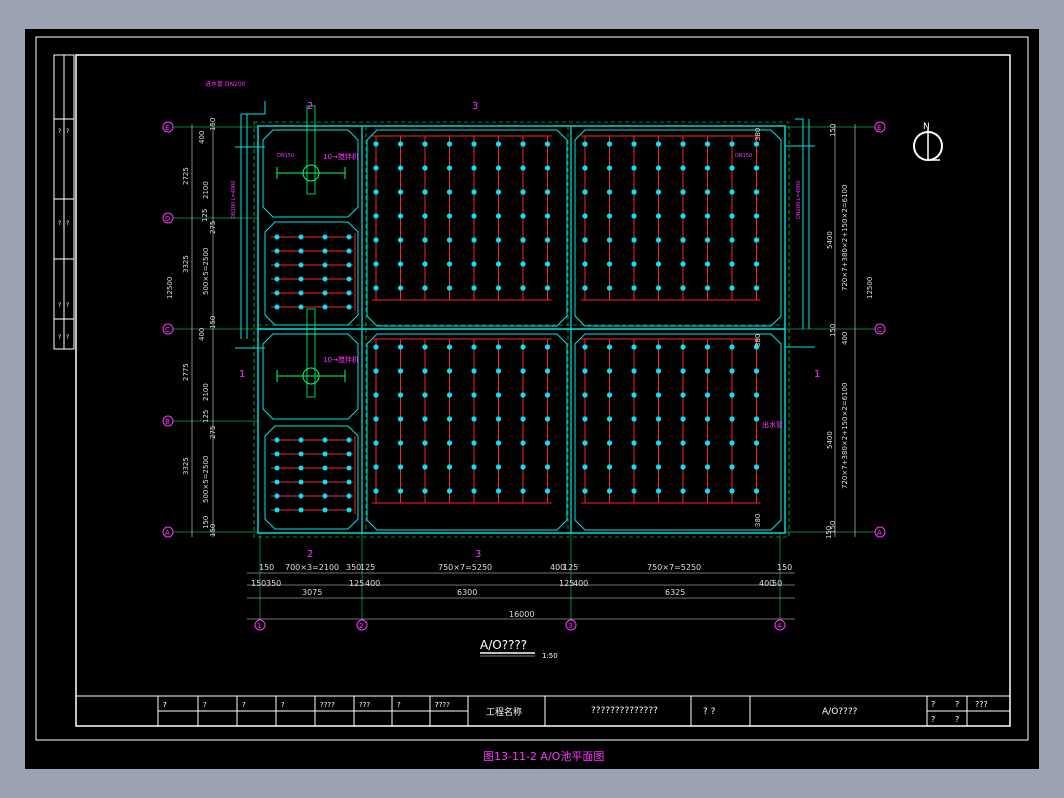  I want to click on dim-text-right: 5400, so click(830, 240).